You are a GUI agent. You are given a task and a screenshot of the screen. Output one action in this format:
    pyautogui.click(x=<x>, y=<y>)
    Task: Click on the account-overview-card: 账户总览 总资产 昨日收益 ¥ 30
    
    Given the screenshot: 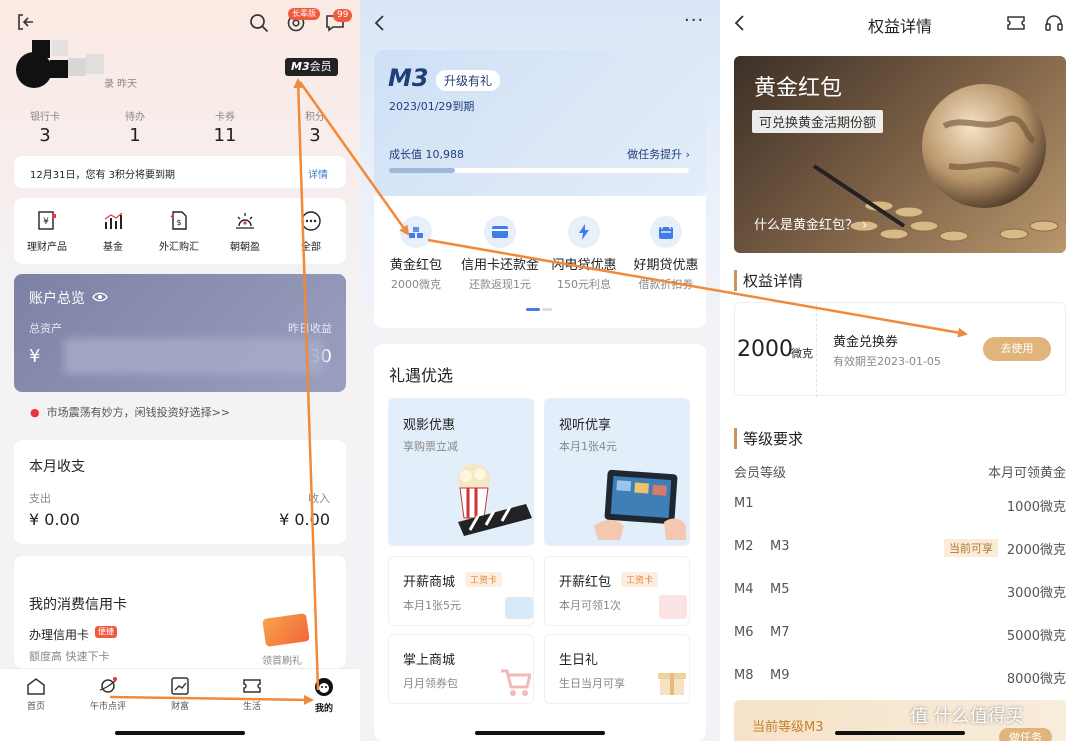 What is the action you would take?
    pyautogui.click(x=180, y=333)
    